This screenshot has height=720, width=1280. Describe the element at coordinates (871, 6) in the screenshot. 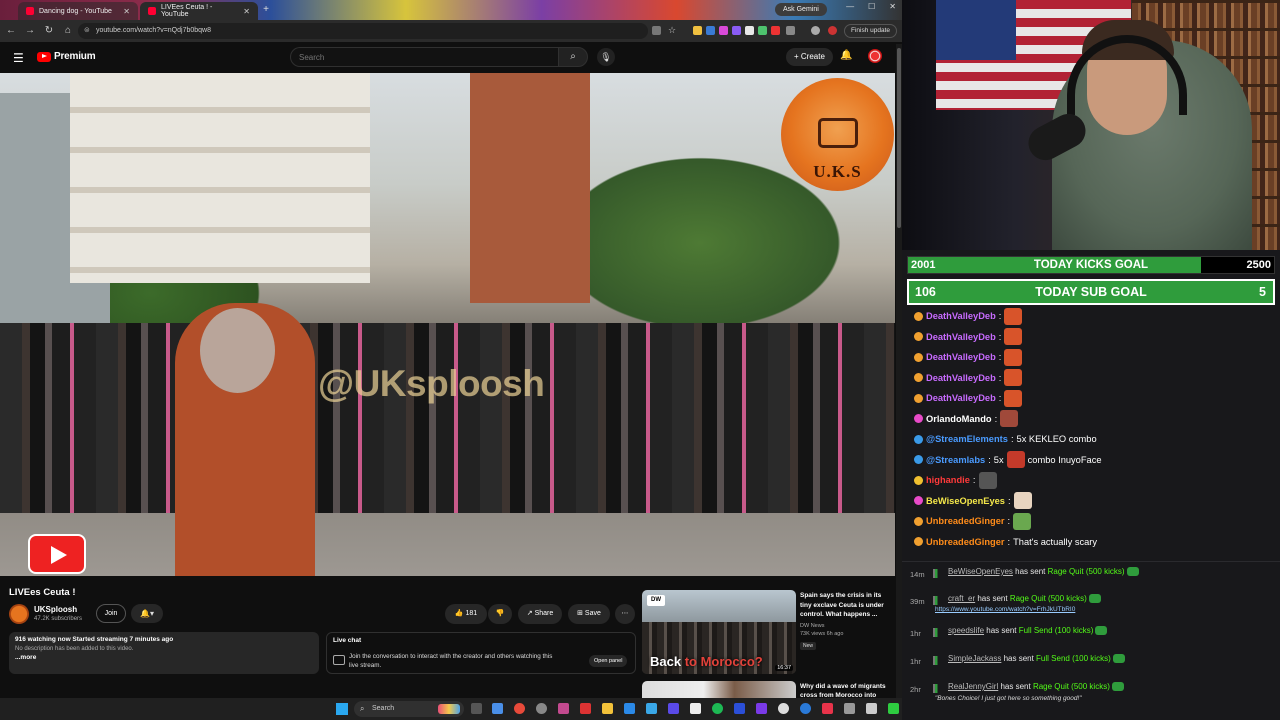

I see `maximize-icon: ☐` at that location.